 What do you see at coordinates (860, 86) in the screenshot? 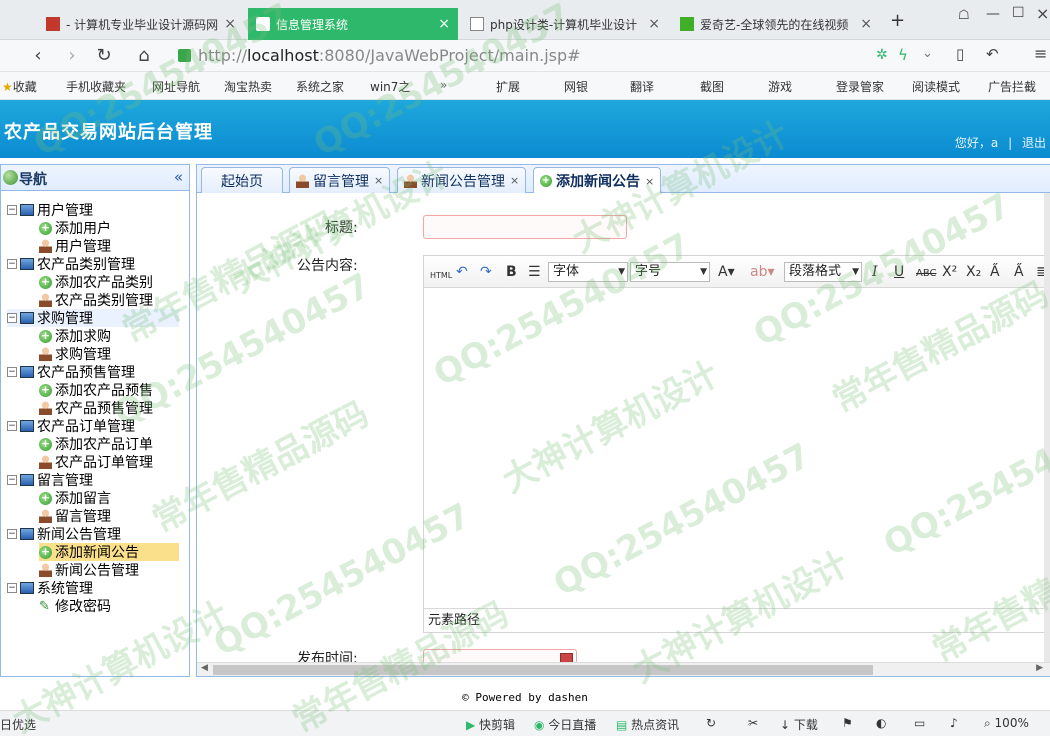
I see `login-manager-item: 登录管家` at bounding box center [860, 86].